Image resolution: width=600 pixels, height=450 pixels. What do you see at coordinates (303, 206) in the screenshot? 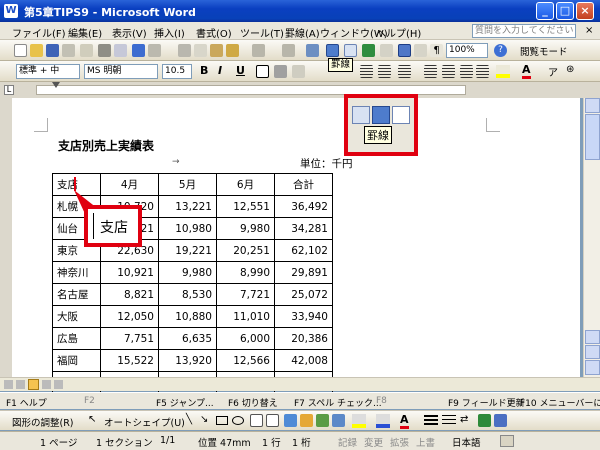
I see `value-cell: 36,492` at bounding box center [303, 206].